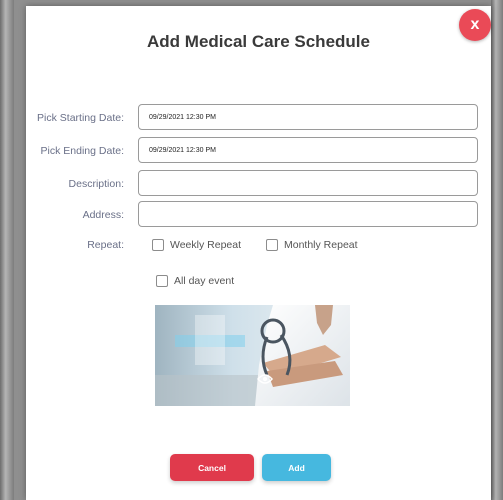  I want to click on description-label: Description:, so click(96, 184).